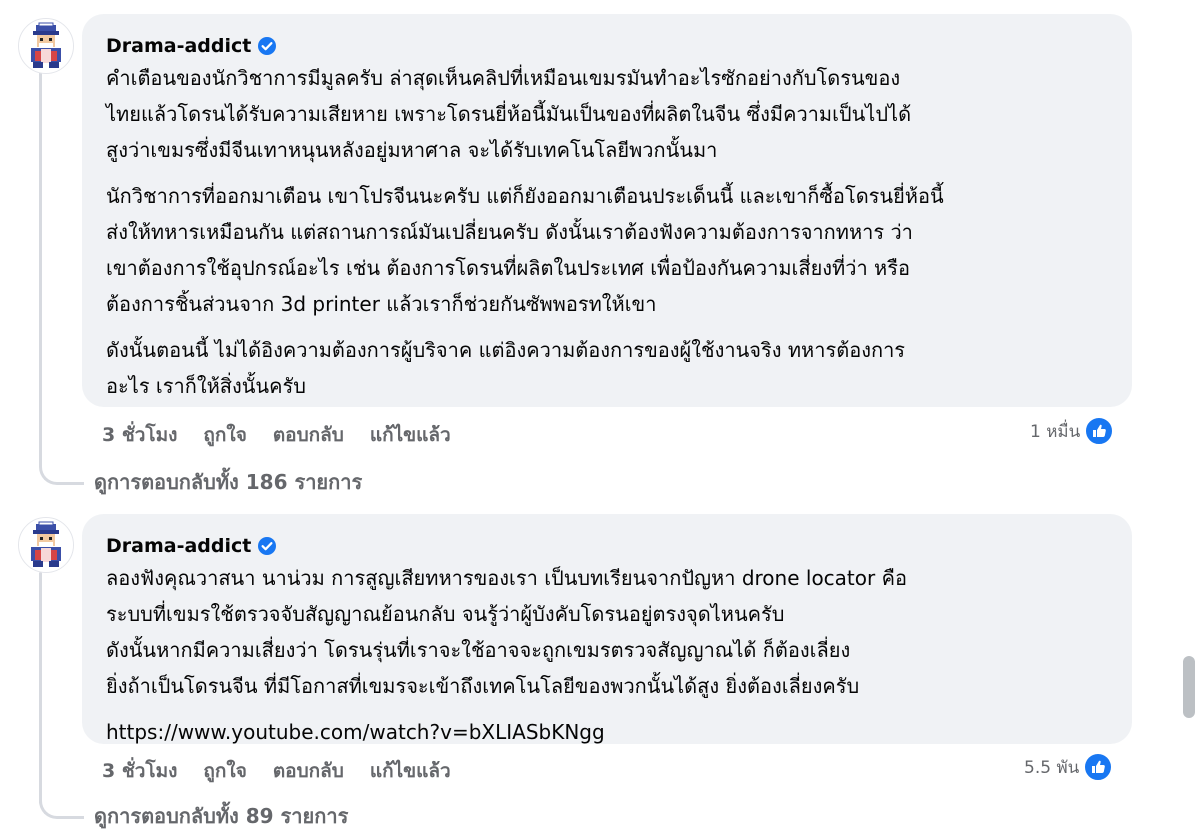 Image resolution: width=1200 pixels, height=840 pixels. Describe the element at coordinates (221, 816) in the screenshot. I see `view-replies-link: ดูการตอบกลับทั้ง 89 รายการ` at that location.